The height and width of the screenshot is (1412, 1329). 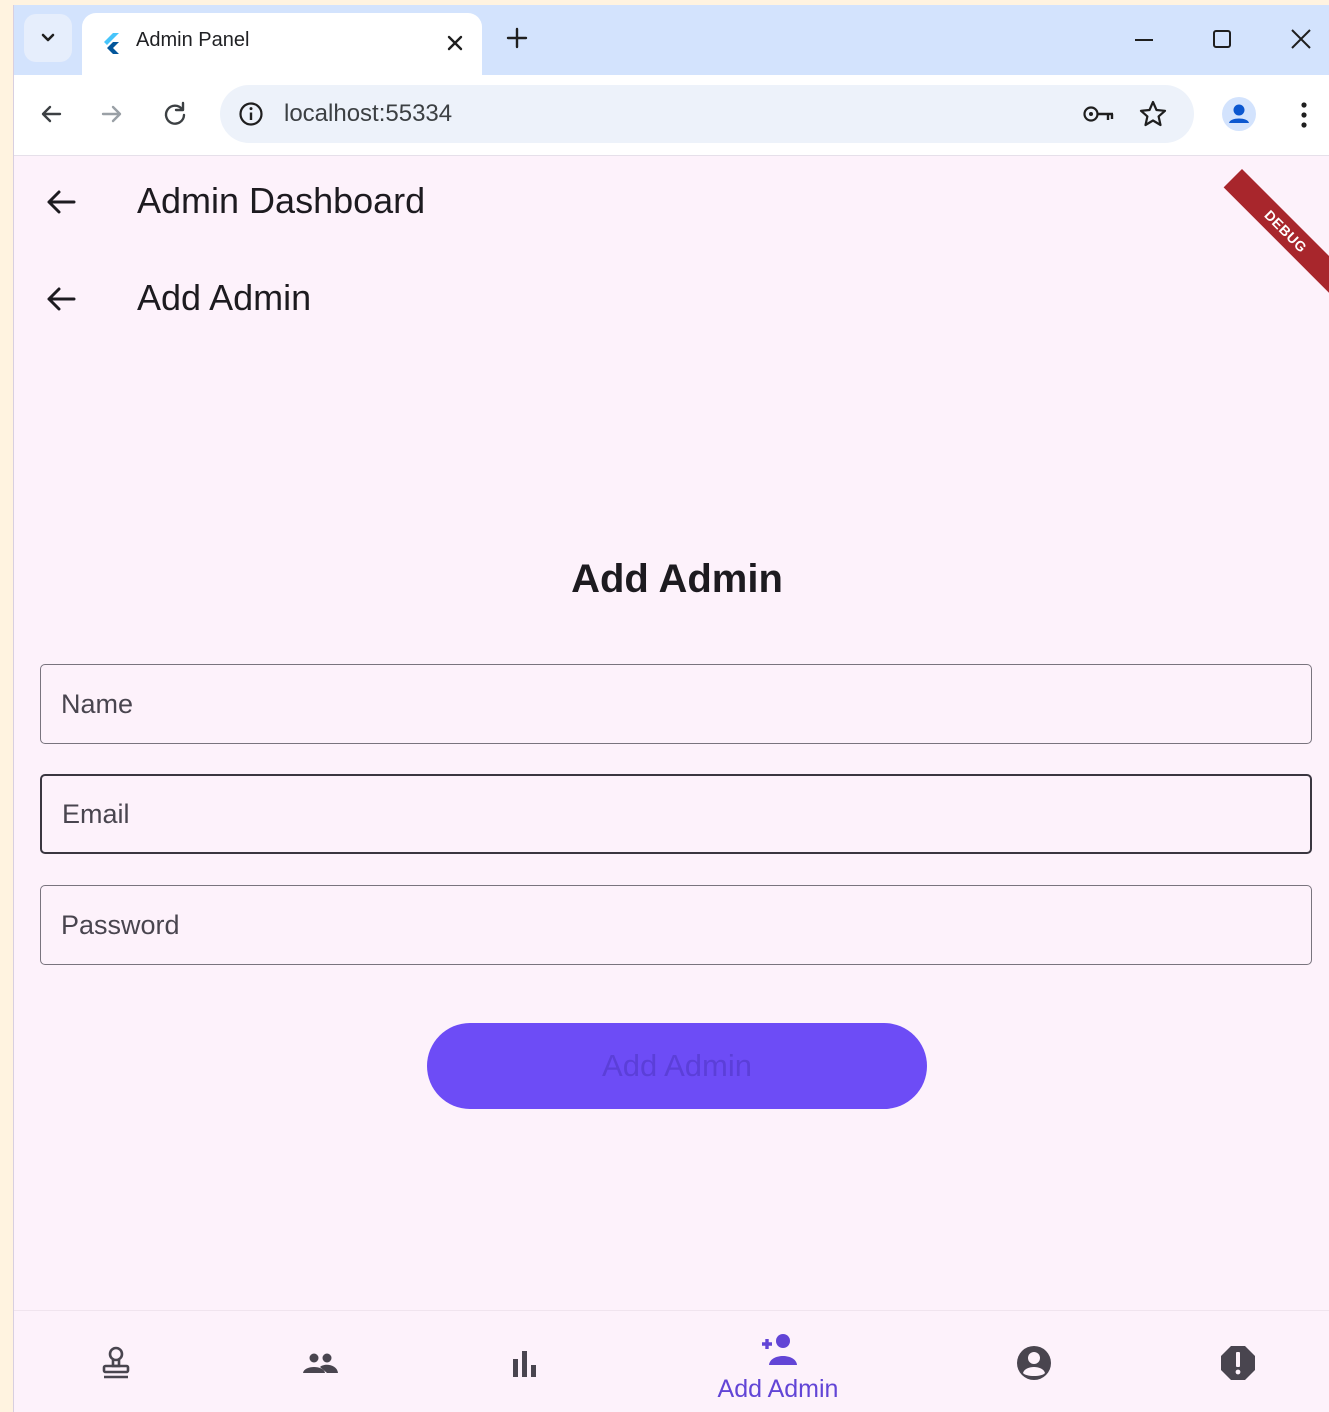 What do you see at coordinates (368, 114) in the screenshot?
I see `url-text: localhost:55334` at bounding box center [368, 114].